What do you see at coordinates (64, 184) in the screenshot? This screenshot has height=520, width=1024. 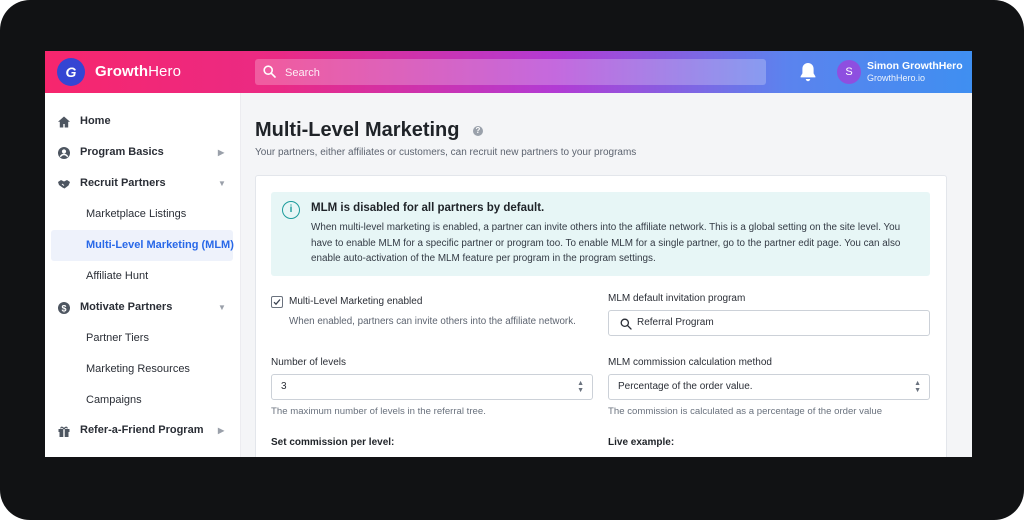 I see `handshake-icon` at bounding box center [64, 184].